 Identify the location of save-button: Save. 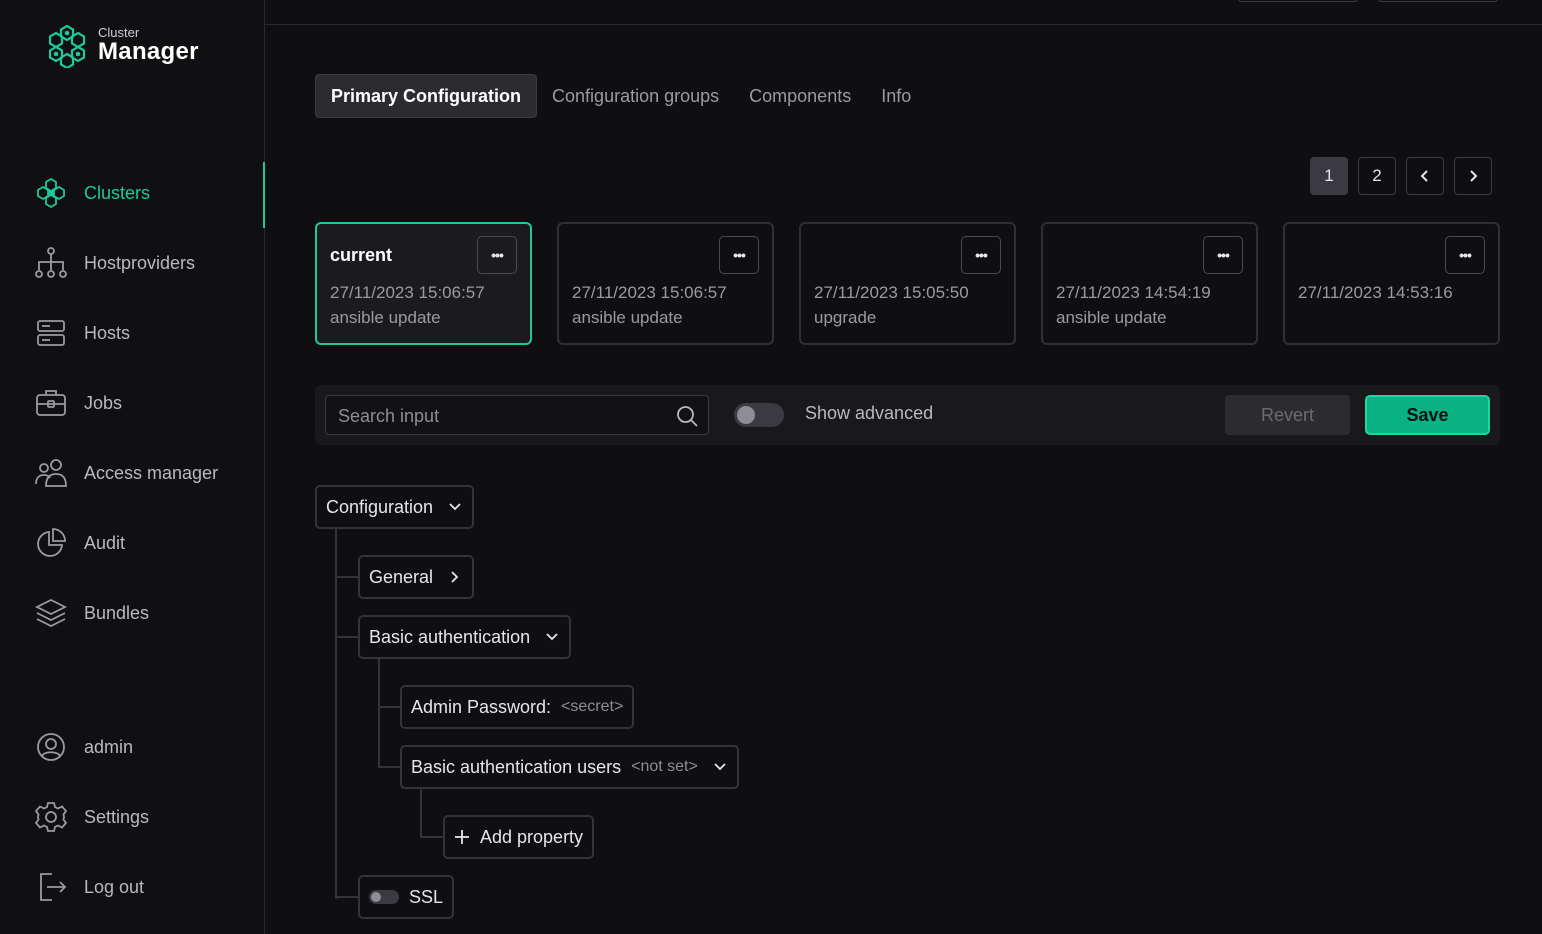
(1427, 415).